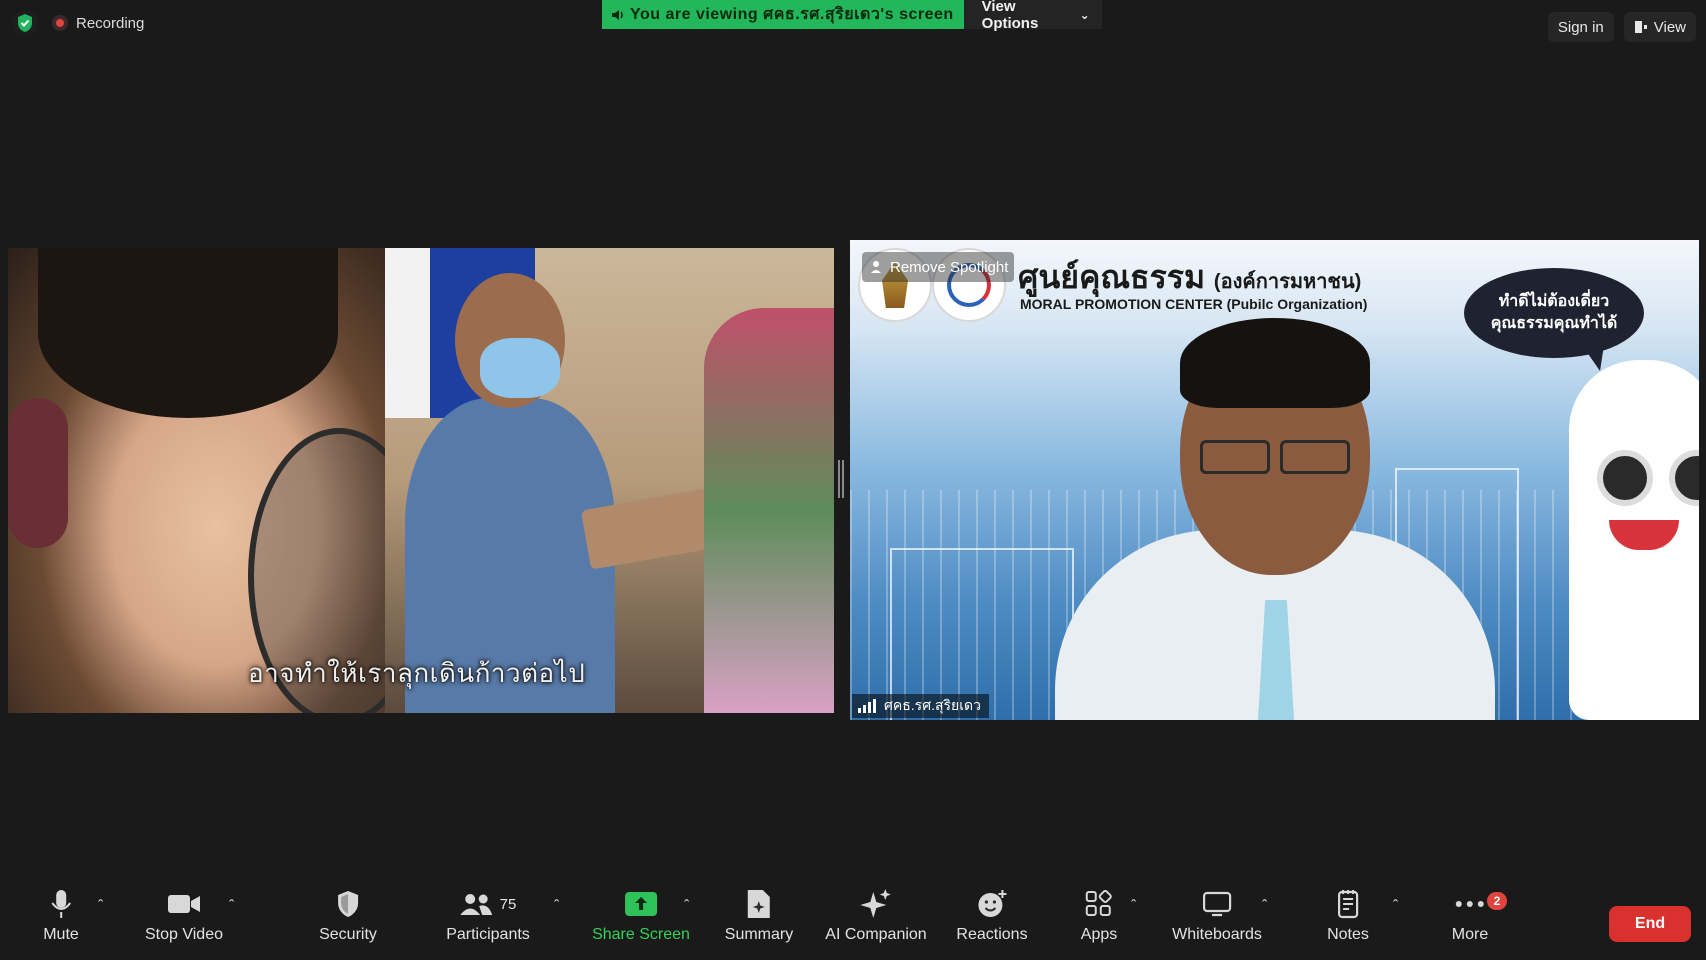  Describe the element at coordinates (1640, 27) in the screenshot. I see `view-layout-icon` at that location.